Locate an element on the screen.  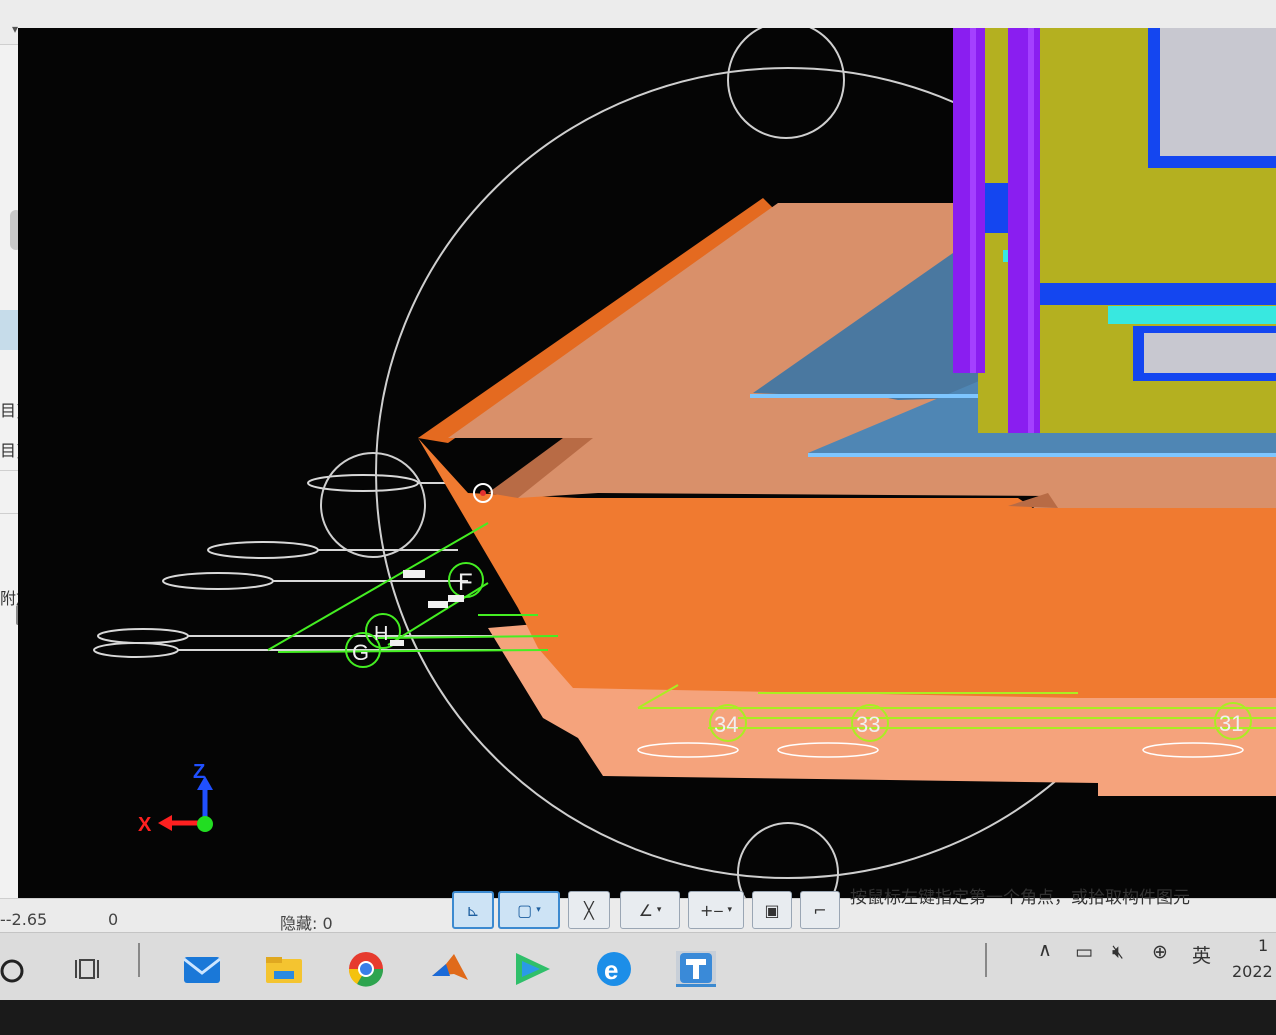
axis-x-label: X is located at coordinates (145, 825).